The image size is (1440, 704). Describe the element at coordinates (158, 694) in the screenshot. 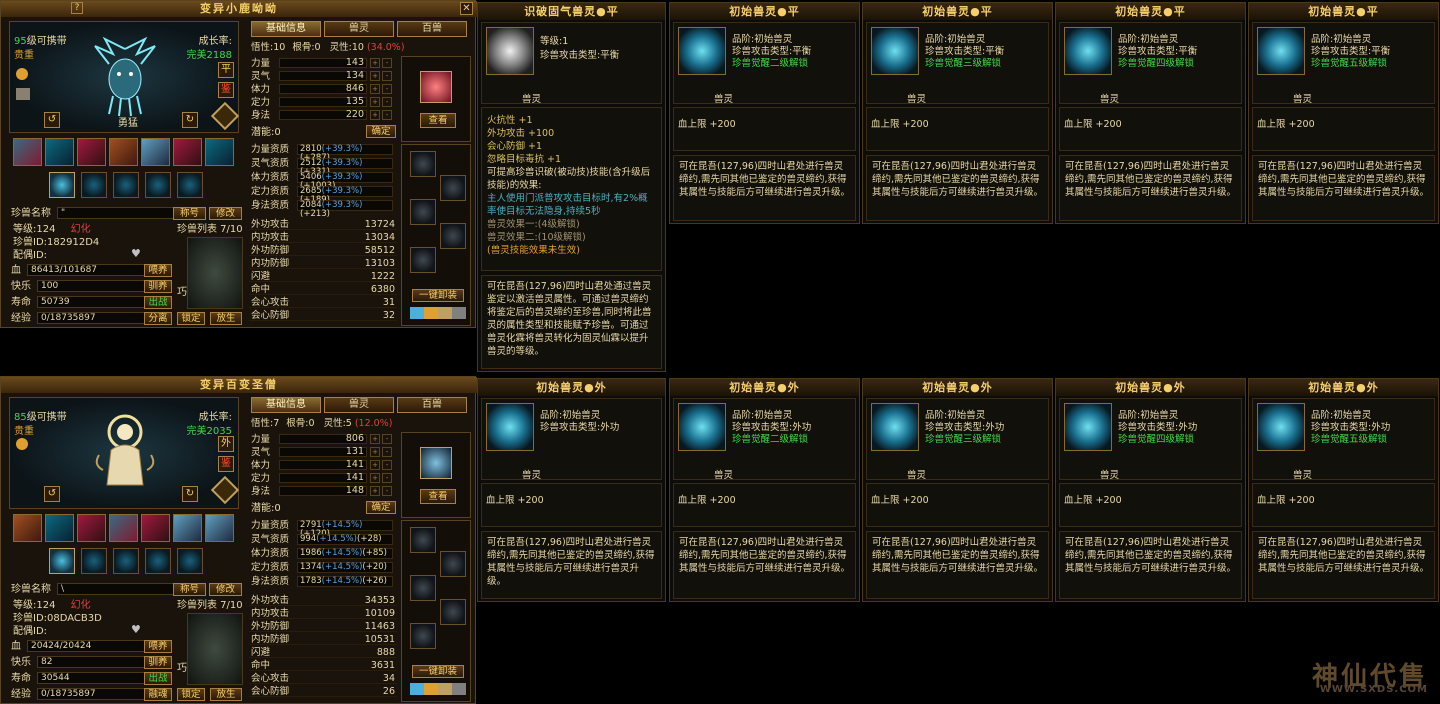

I see `merge-soul-button: 融魂` at that location.